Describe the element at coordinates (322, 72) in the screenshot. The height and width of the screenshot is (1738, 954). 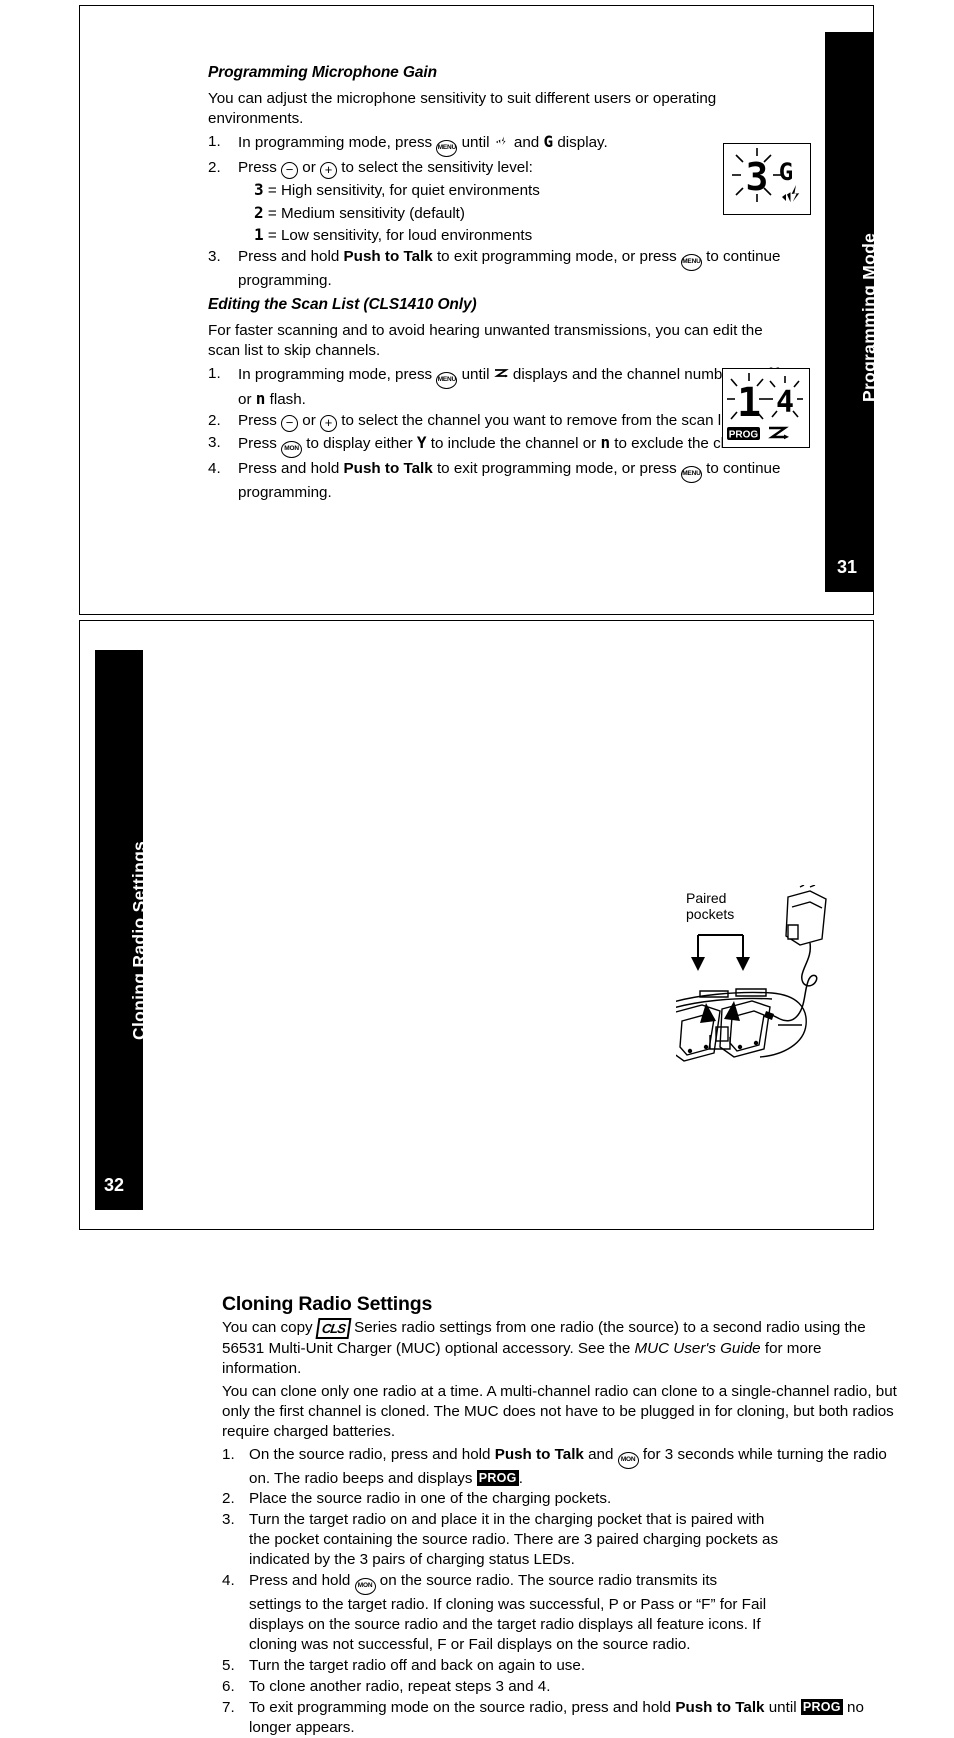
I see `section-heading-mic-gain: Programming Microphone Gain` at that location.